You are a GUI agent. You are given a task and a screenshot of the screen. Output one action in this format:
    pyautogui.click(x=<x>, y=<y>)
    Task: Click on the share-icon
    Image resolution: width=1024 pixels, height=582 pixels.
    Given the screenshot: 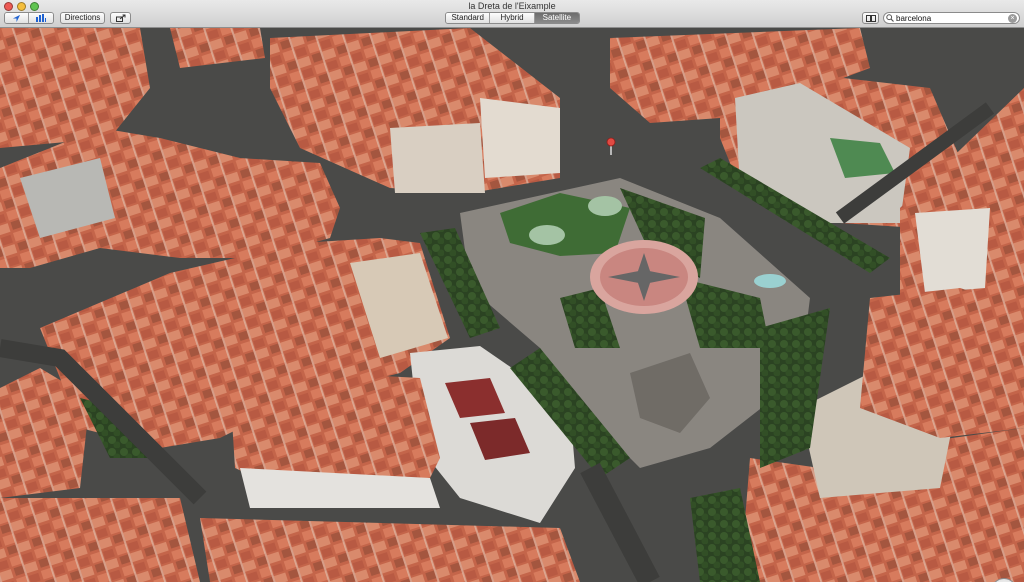 What is the action you would take?
    pyautogui.click(x=120, y=18)
    